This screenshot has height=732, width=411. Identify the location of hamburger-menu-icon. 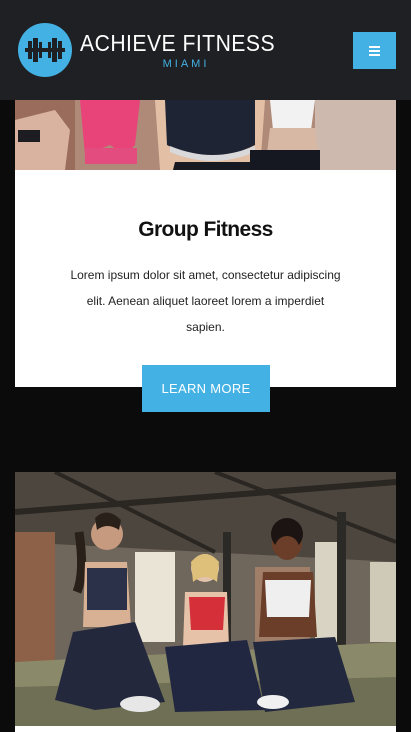
(374, 50).